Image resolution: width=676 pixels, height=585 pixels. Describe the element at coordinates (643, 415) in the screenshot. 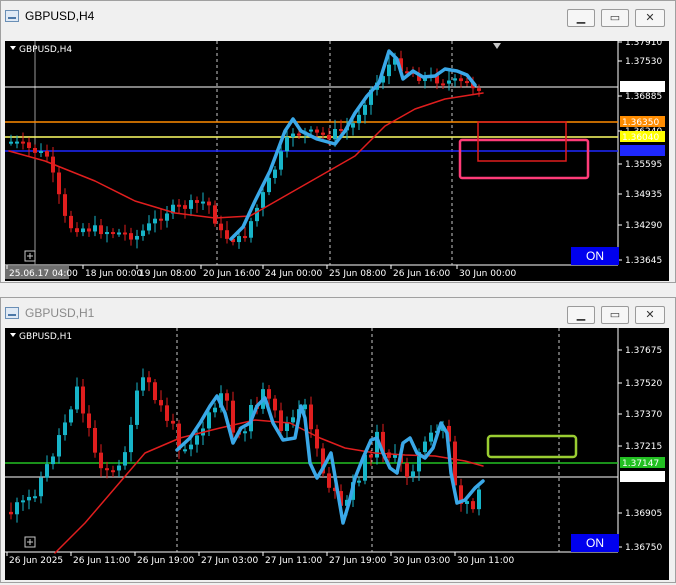

I see `price-tick-label: 1.37370` at that location.